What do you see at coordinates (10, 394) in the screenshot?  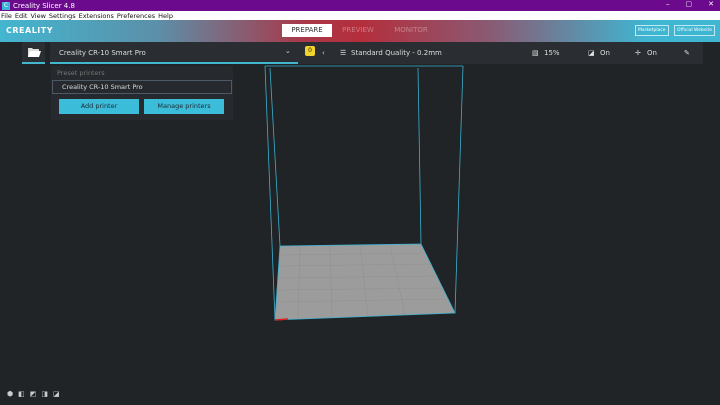 I see `3d-view-icon: ⬢` at bounding box center [10, 394].